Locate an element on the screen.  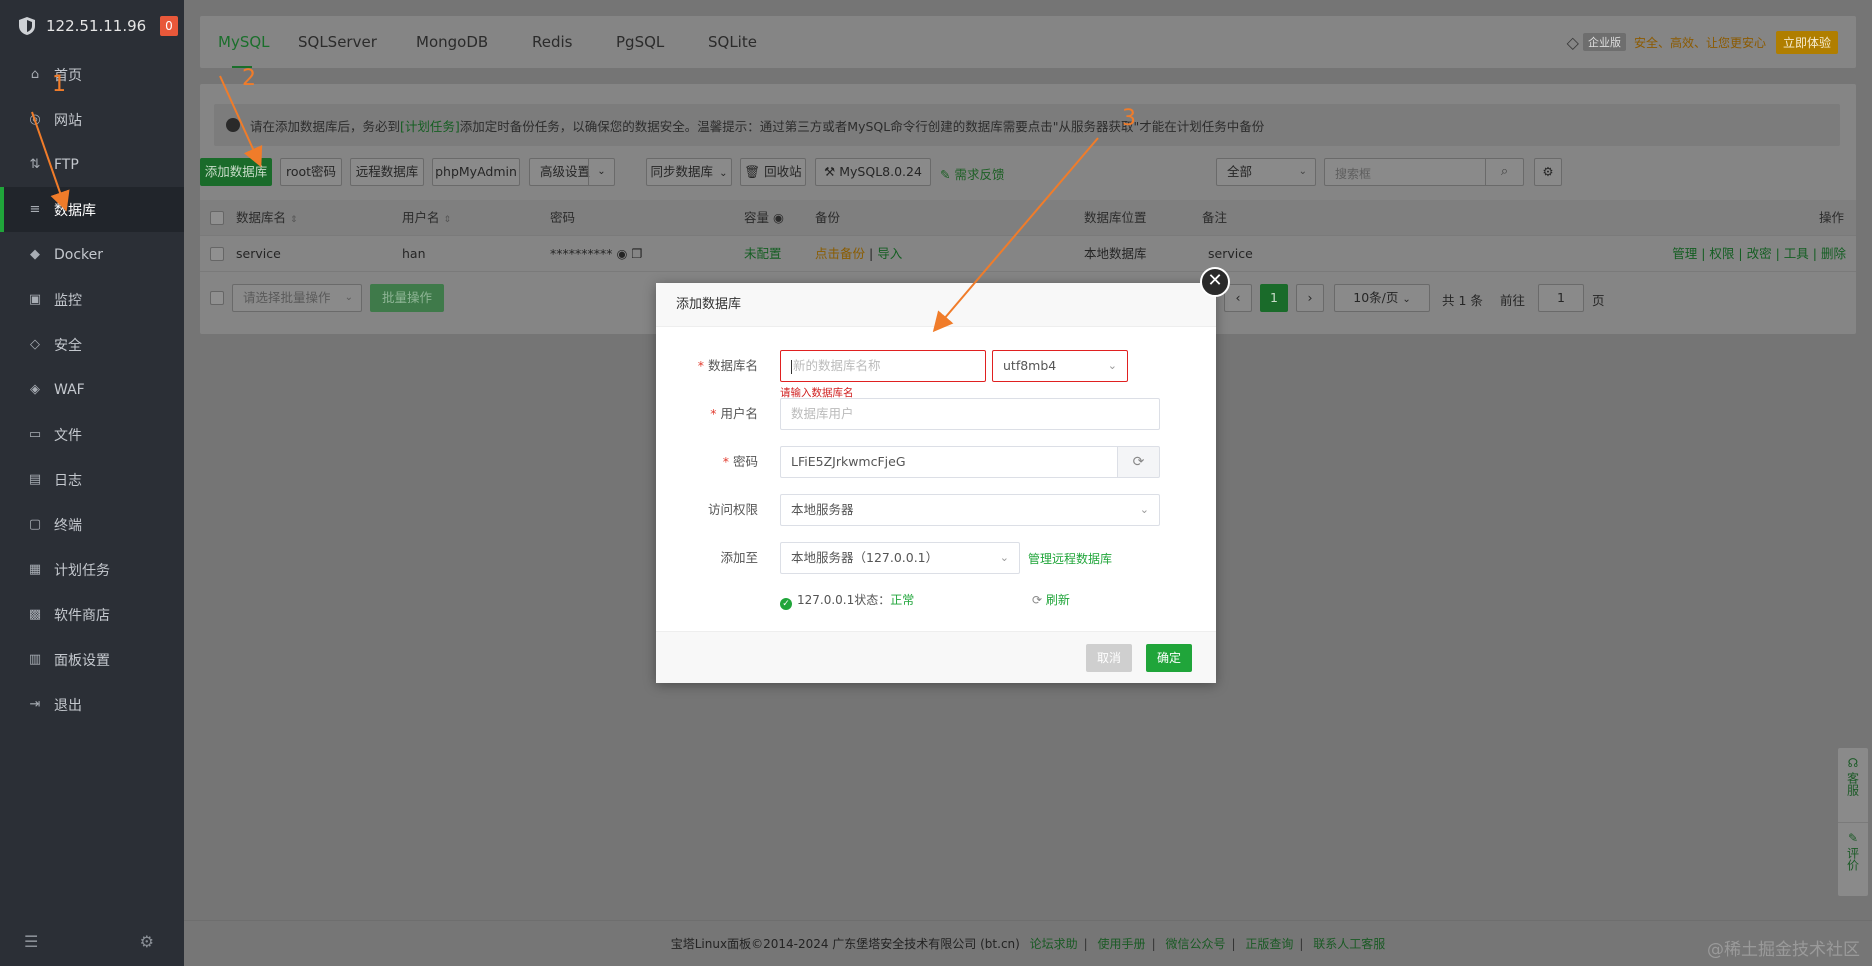
trash-icon: 🗑 is located at coordinates (752, 171).